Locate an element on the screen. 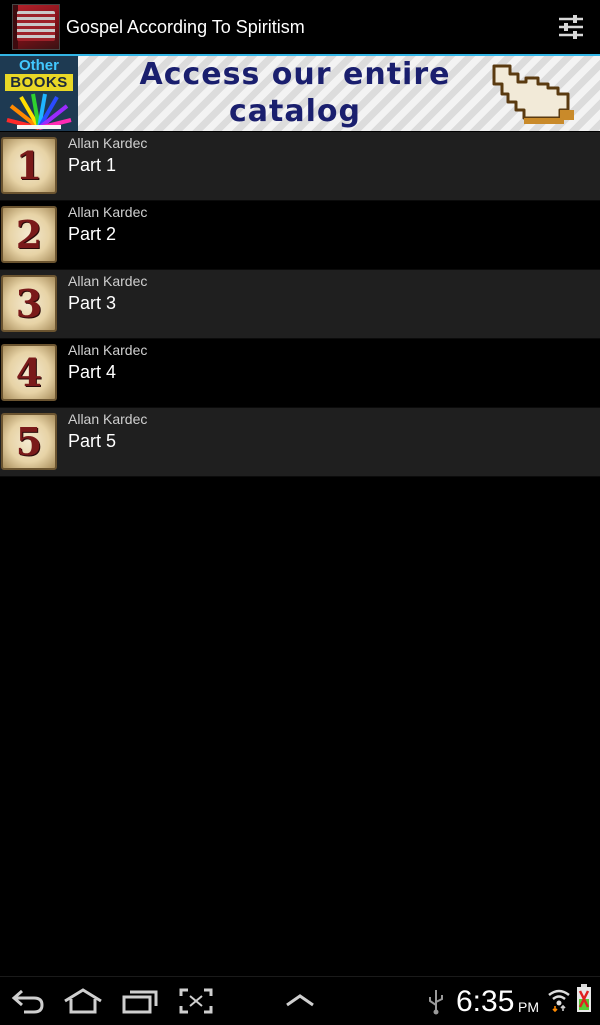  chevron-up-icon is located at coordinates (300, 1001).